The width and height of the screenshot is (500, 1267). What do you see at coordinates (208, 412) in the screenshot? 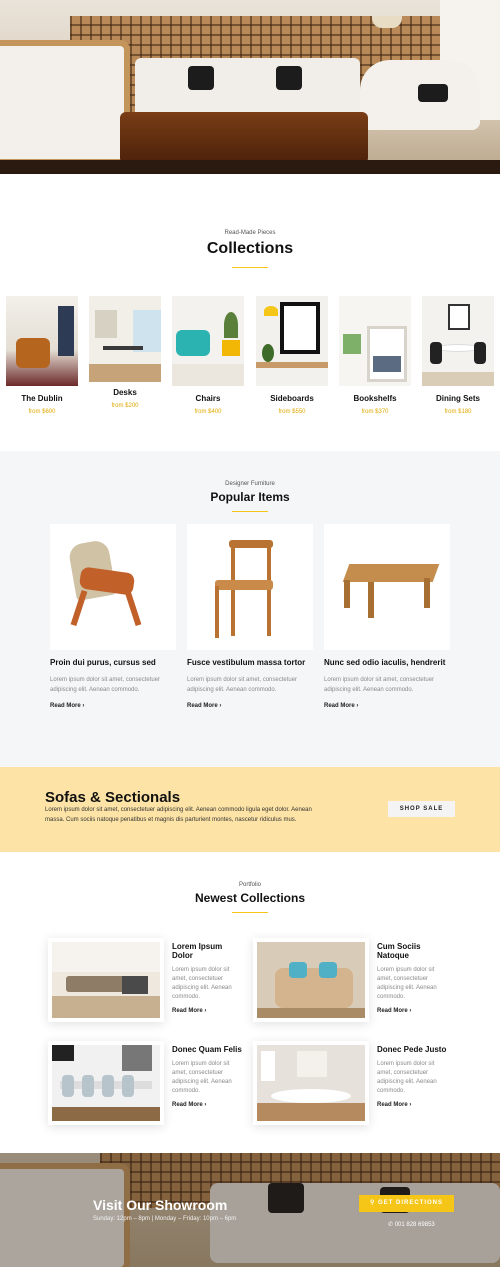
I see `collection-price: from $400` at bounding box center [208, 412].